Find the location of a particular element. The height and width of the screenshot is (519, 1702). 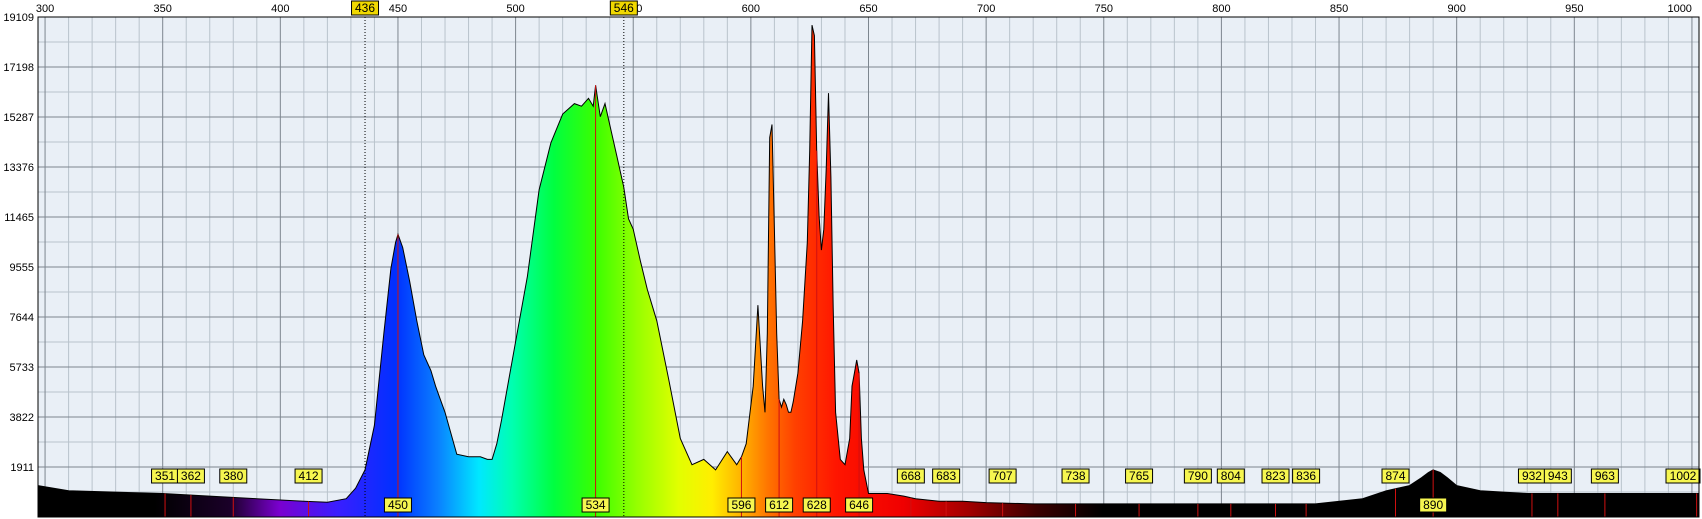

y-tick-label: 3822 is located at coordinates (22, 418).